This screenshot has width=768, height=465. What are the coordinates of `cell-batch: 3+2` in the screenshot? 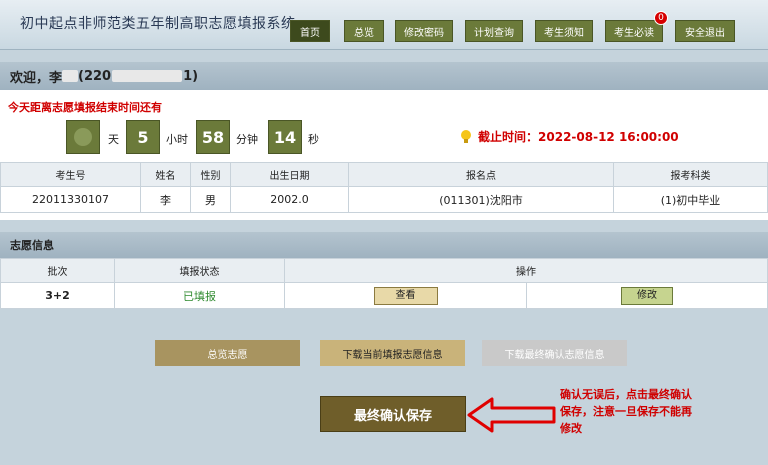 It's located at (57, 295).